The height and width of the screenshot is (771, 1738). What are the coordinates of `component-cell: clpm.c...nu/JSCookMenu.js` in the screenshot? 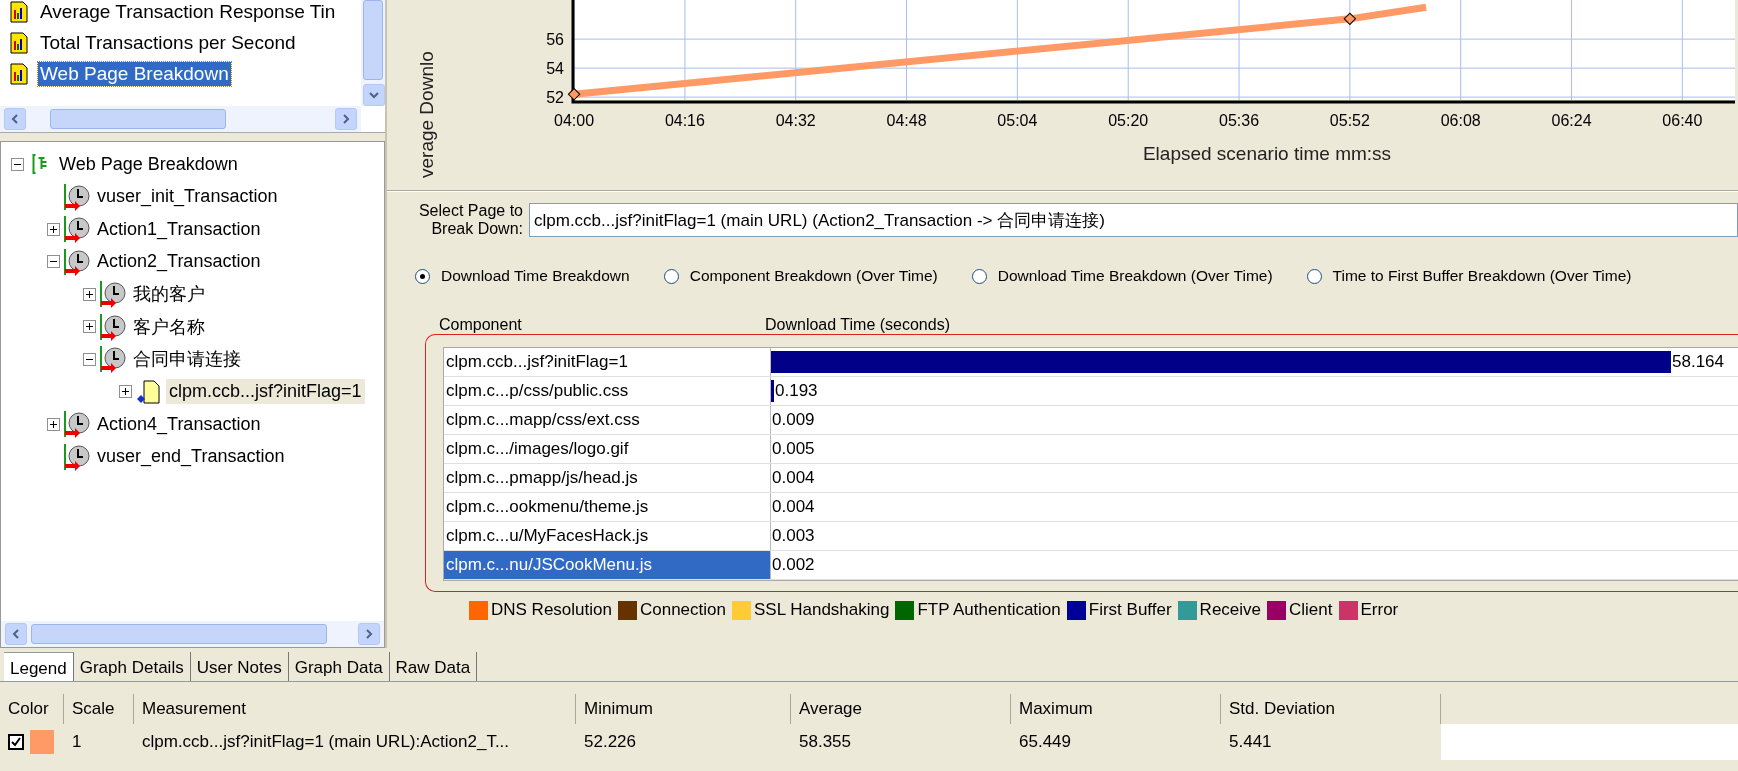 It's located at (607, 565).